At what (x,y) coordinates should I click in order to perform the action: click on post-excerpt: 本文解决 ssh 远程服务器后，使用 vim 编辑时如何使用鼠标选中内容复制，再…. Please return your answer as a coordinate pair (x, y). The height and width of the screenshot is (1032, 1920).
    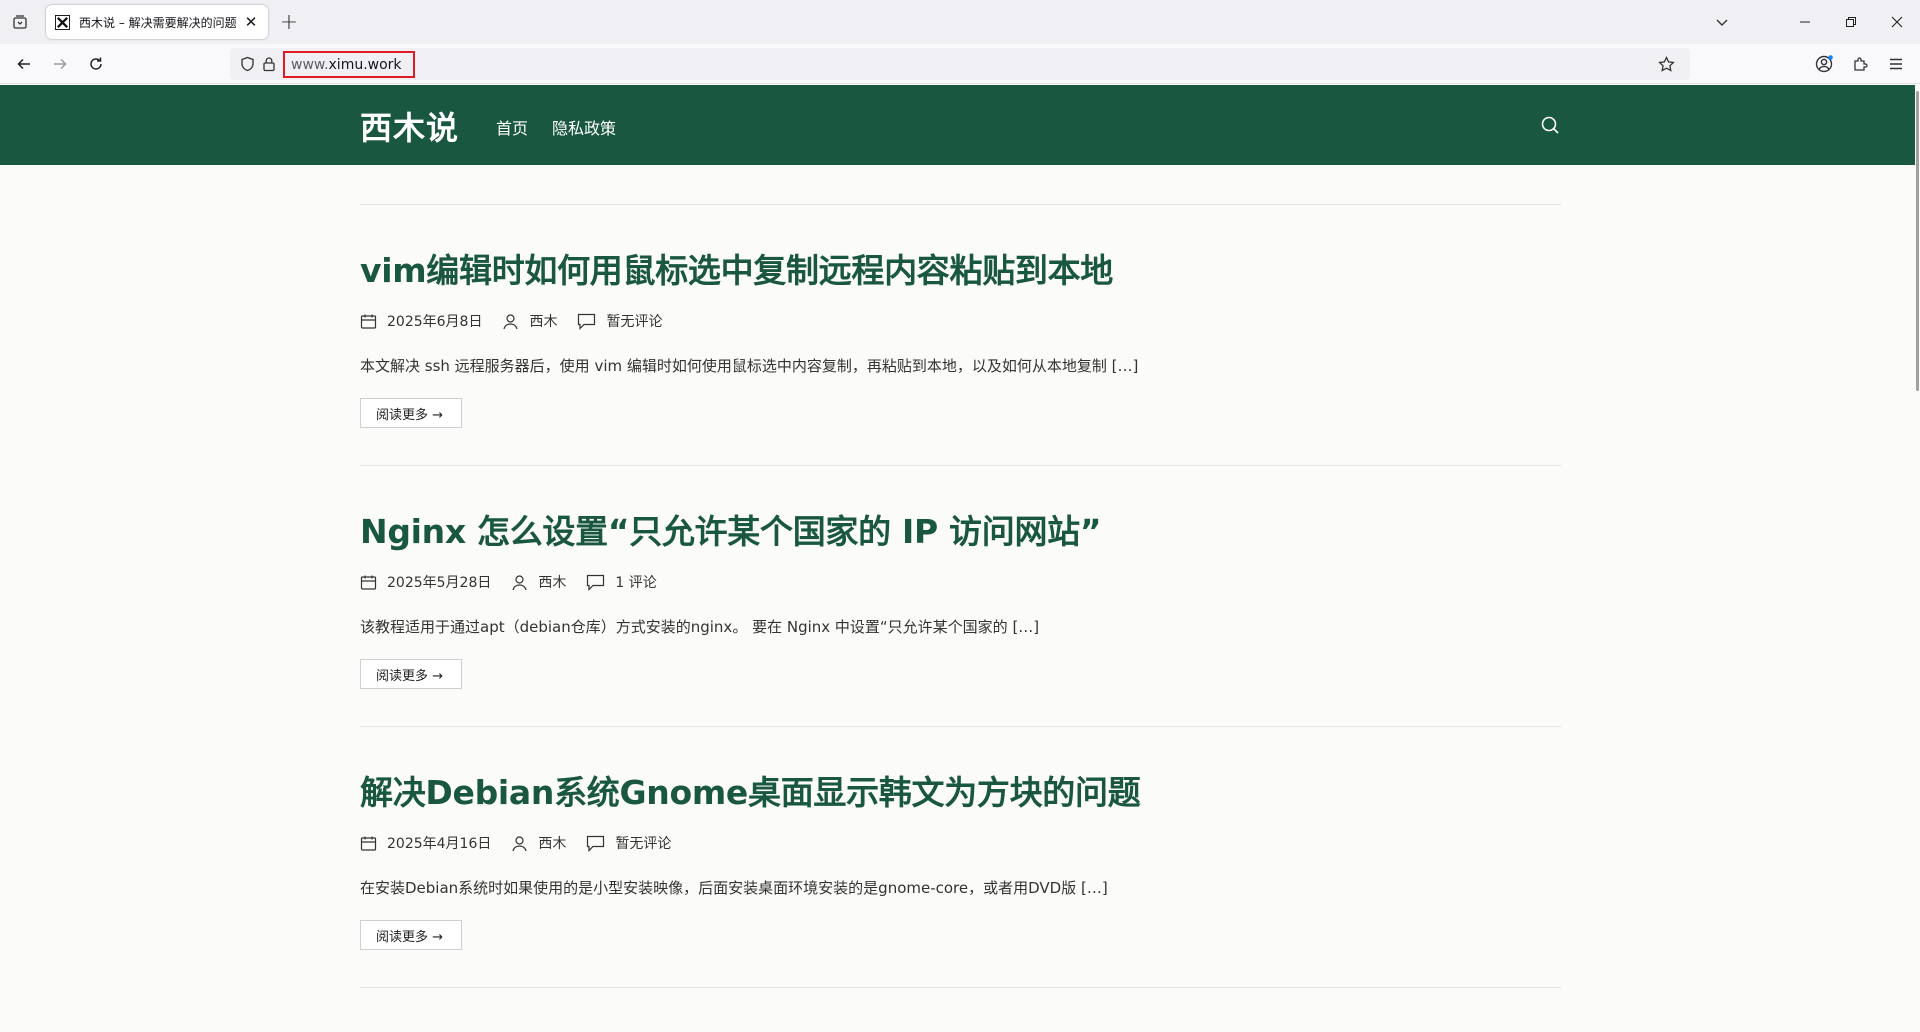
    Looking at the image, I should click on (749, 366).